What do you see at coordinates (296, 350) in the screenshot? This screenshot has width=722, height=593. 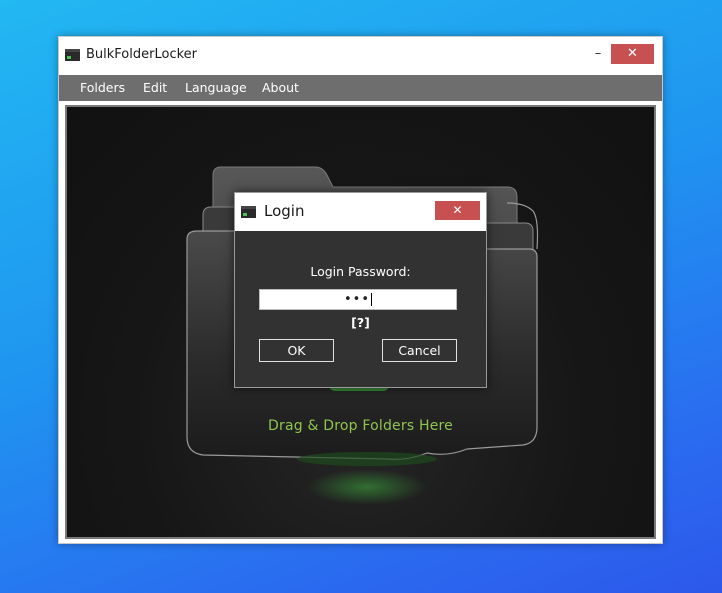 I see `ok-button: OK` at bounding box center [296, 350].